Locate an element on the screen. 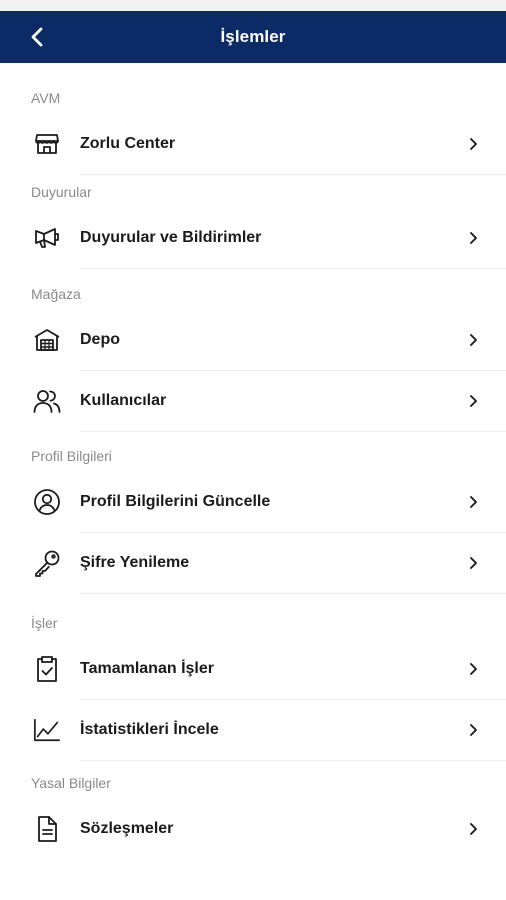  menu-item-label: Profil Bilgilerini Güncelle is located at coordinates (175, 501).